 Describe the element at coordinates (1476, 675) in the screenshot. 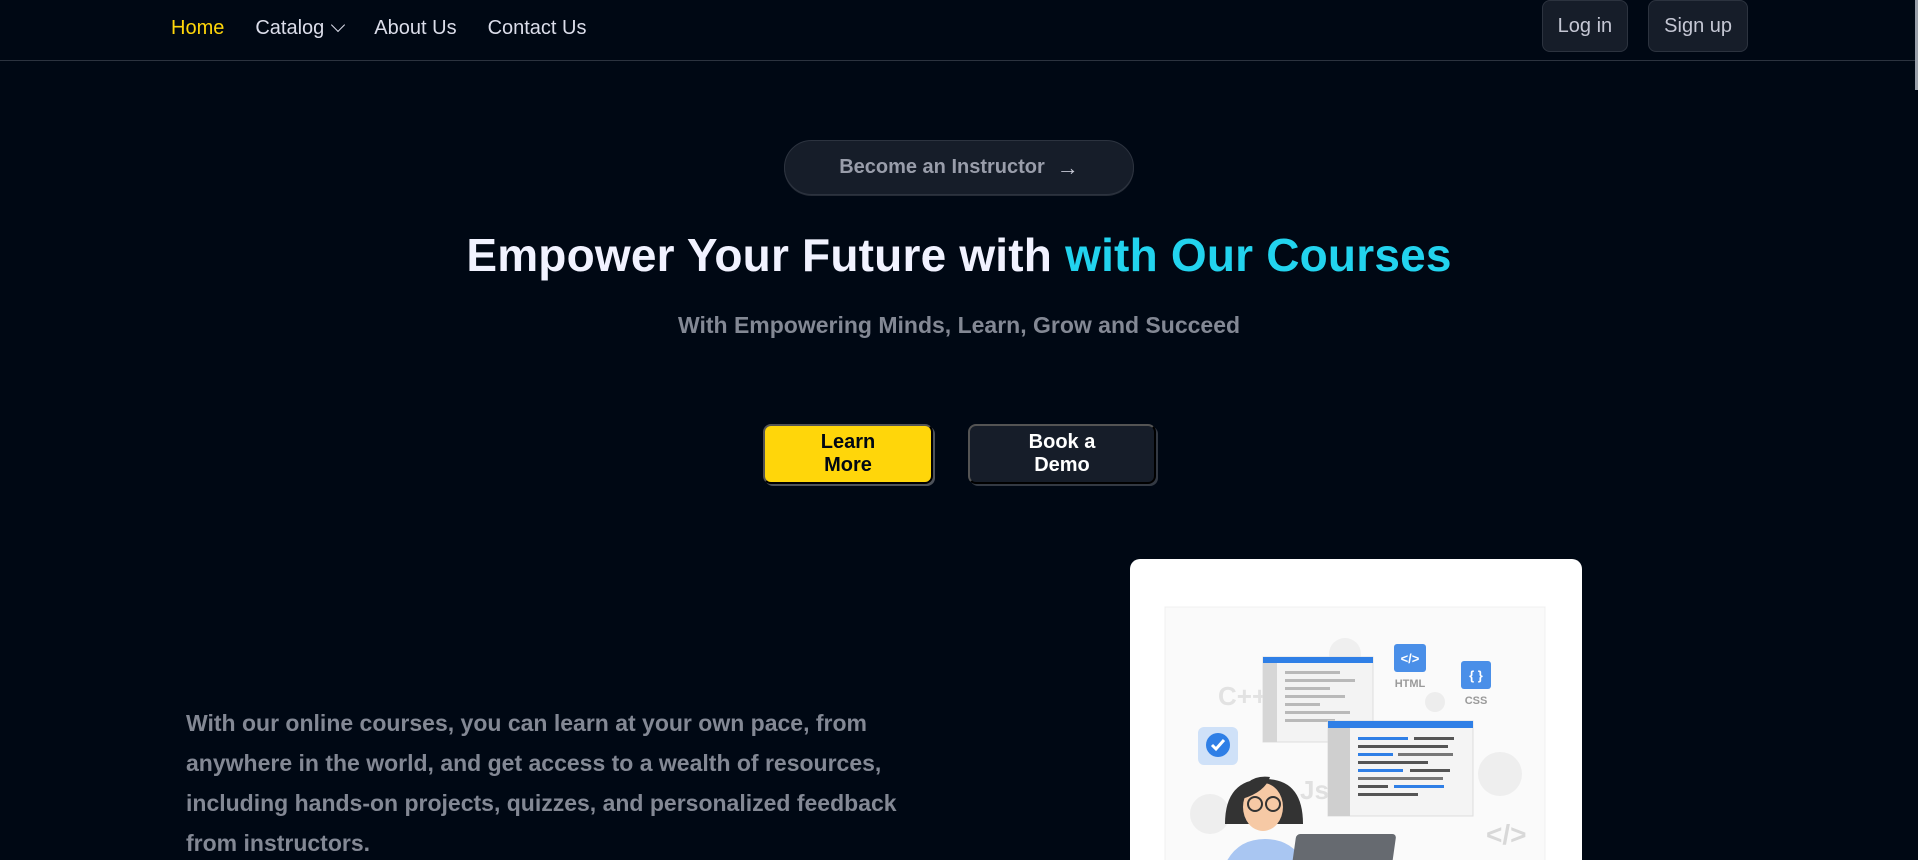

I see `css-glyph-icon: { }` at that location.